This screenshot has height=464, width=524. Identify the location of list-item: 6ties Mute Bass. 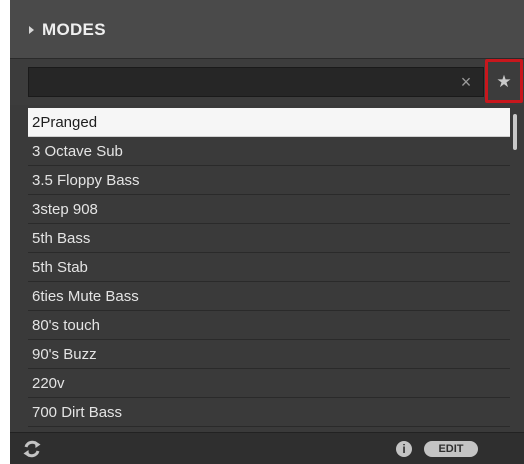
(269, 296).